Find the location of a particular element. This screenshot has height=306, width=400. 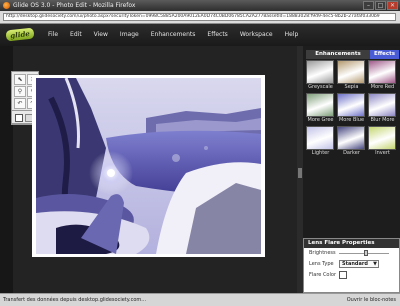

enhancement-thumb: Lighter is located at coordinates (320, 142).